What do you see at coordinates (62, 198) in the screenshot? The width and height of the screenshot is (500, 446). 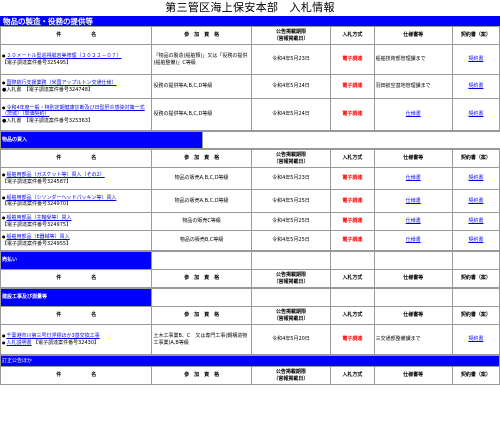 I see `item-link: 船舶用部品（シリンダーヘッドパッキン等）買入` at bounding box center [62, 198].